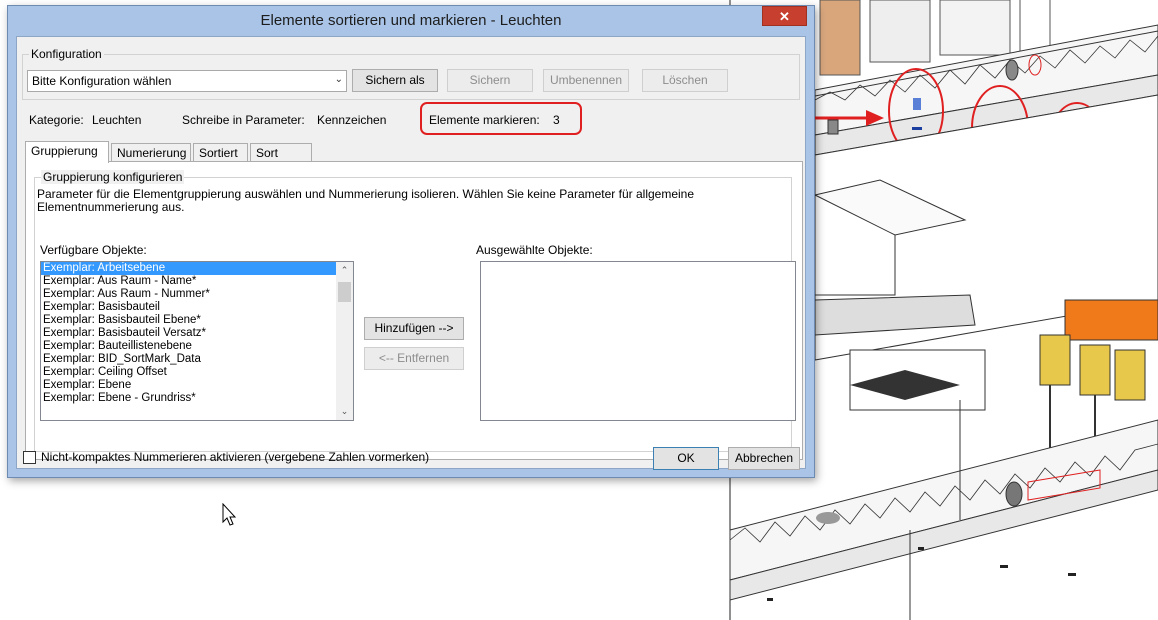 This screenshot has height=620, width=1158. I want to click on add-button: Hinzufügen -->, so click(414, 328).